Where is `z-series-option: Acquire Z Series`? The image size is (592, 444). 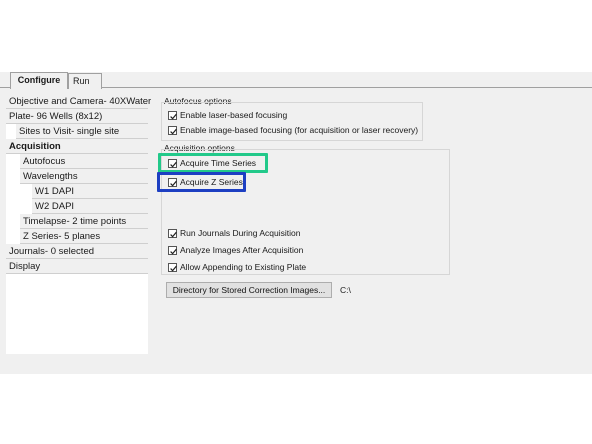 z-series-option: Acquire Z Series is located at coordinates (205, 182).